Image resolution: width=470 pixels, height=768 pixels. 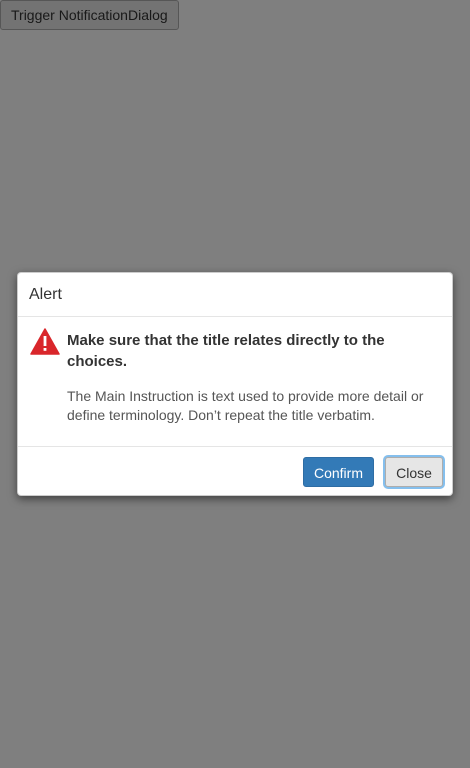 What do you see at coordinates (45, 294) in the screenshot?
I see `dialog-title: Alert` at bounding box center [45, 294].